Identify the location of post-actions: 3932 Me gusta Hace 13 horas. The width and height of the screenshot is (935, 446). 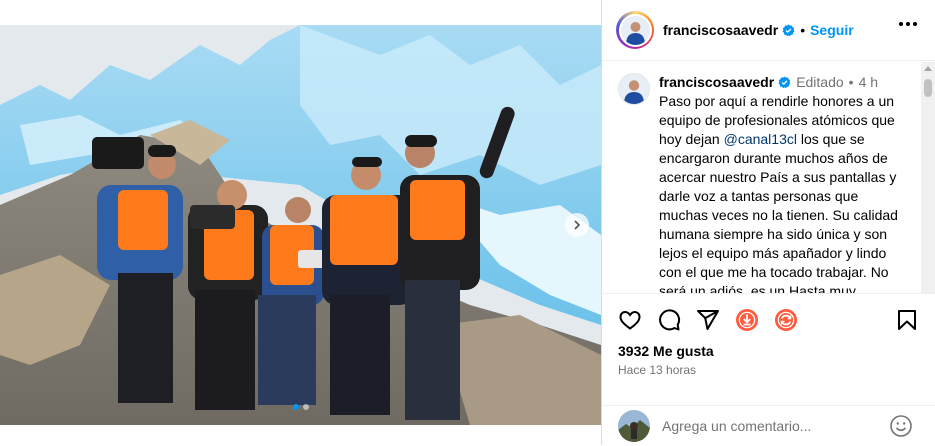
(768, 369).